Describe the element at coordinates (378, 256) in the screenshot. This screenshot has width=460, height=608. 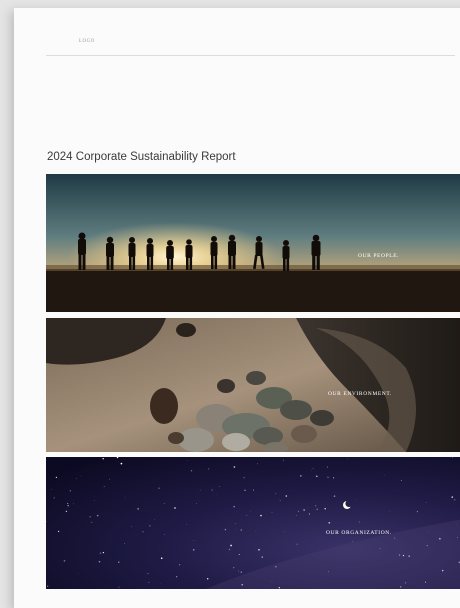
I see `section-caption-people: OUR PEOPLE.` at that location.